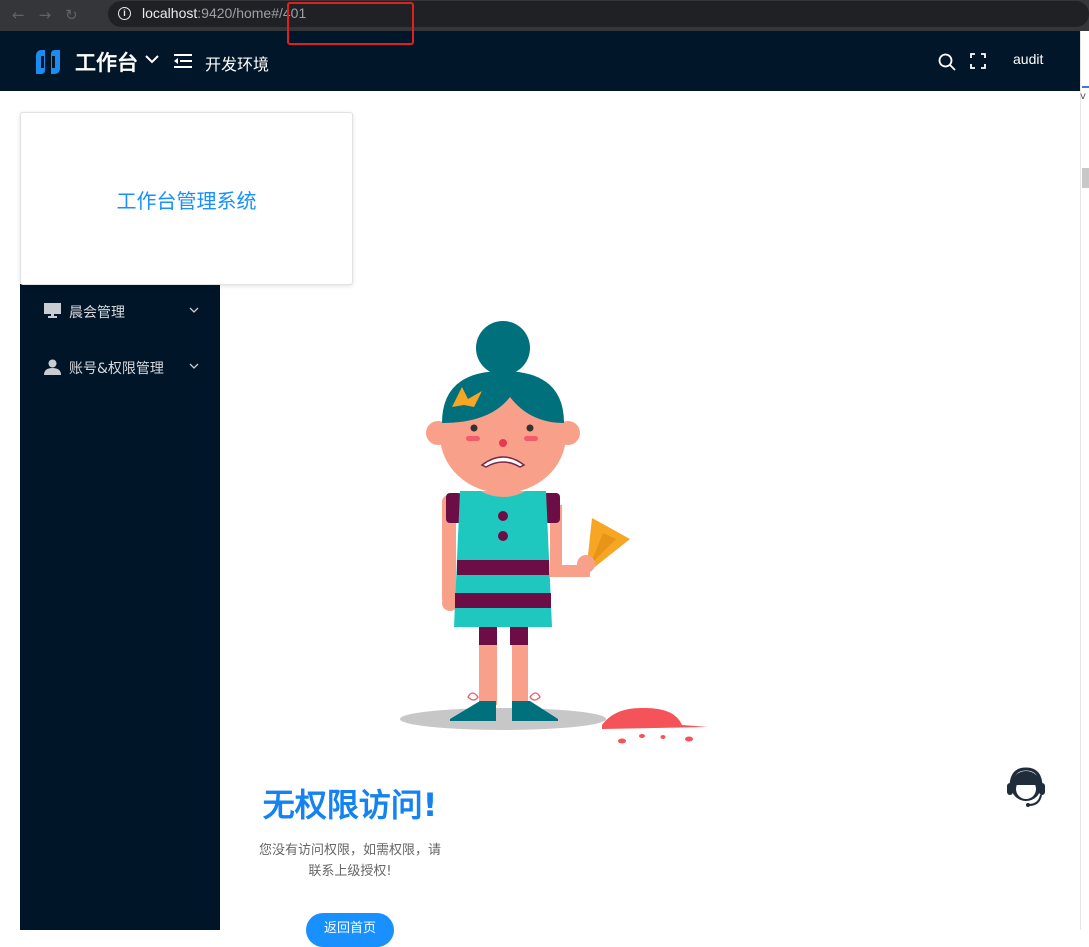  Describe the element at coordinates (52, 367) in the screenshot. I see `user-icon` at that location.